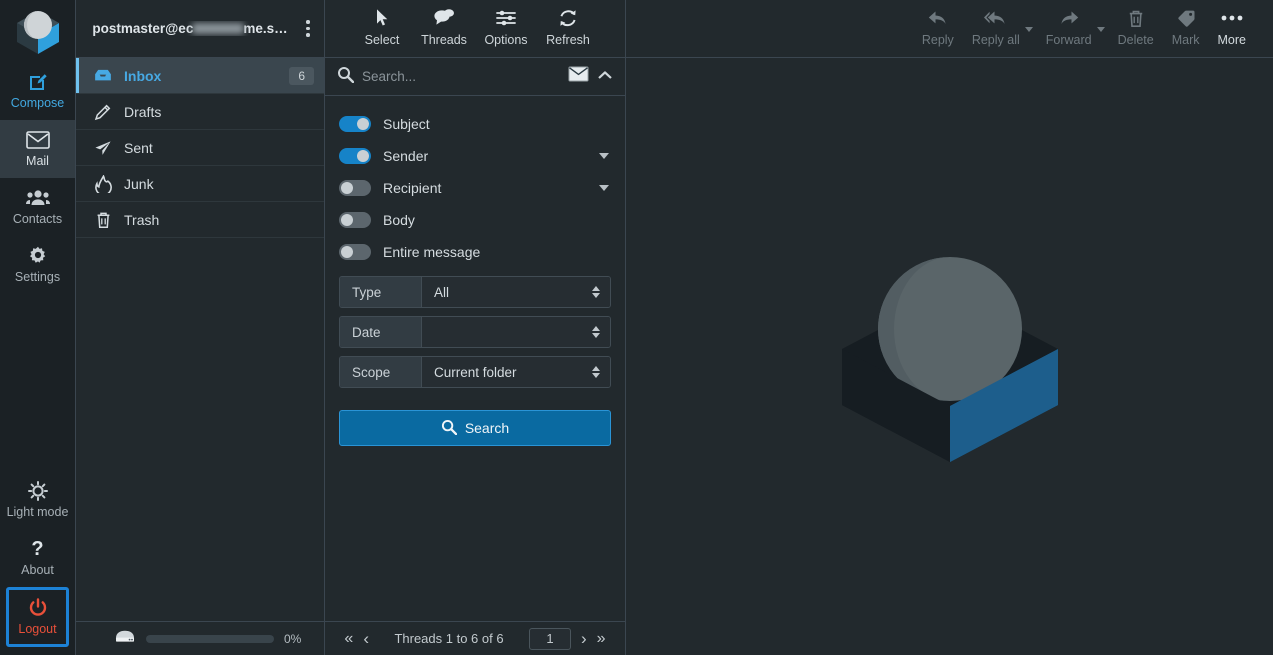 This screenshot has width=1273, height=655. Describe the element at coordinates (138, 147) in the screenshot. I see `folder-label-sent: Sent` at that location.